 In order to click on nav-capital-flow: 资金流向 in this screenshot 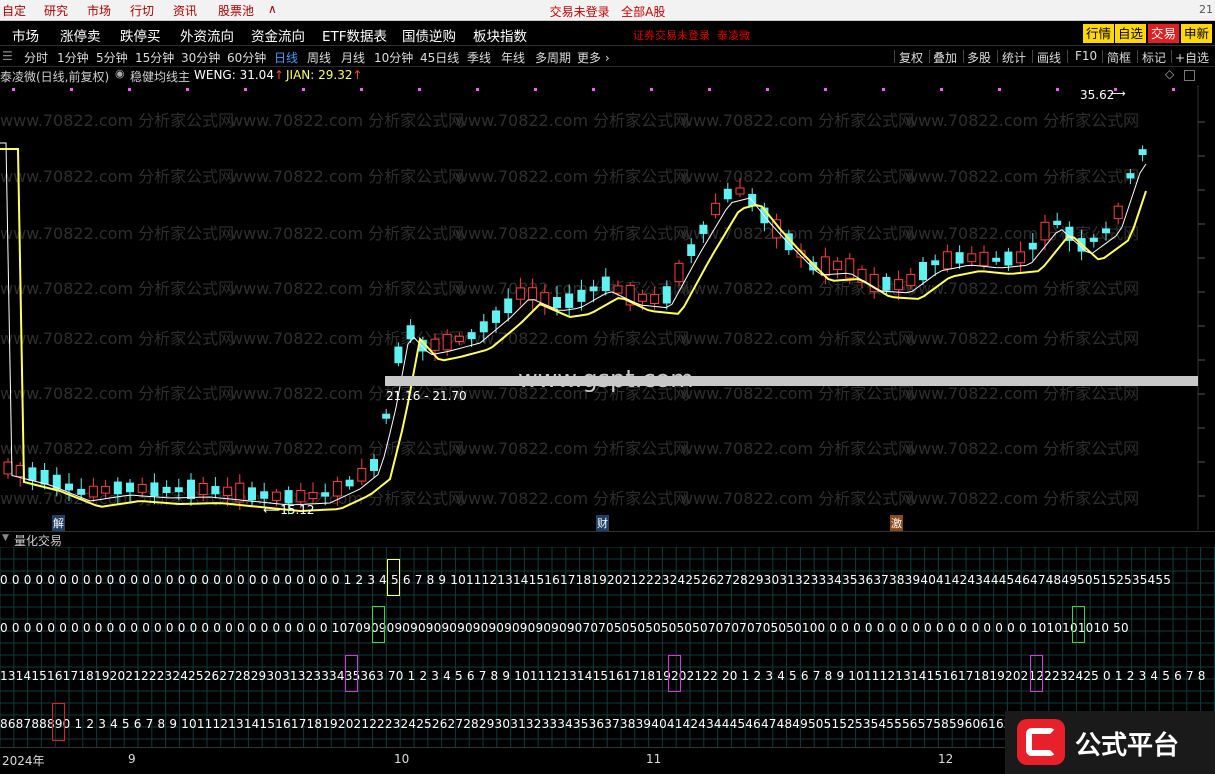, I will do `click(278, 35)`.